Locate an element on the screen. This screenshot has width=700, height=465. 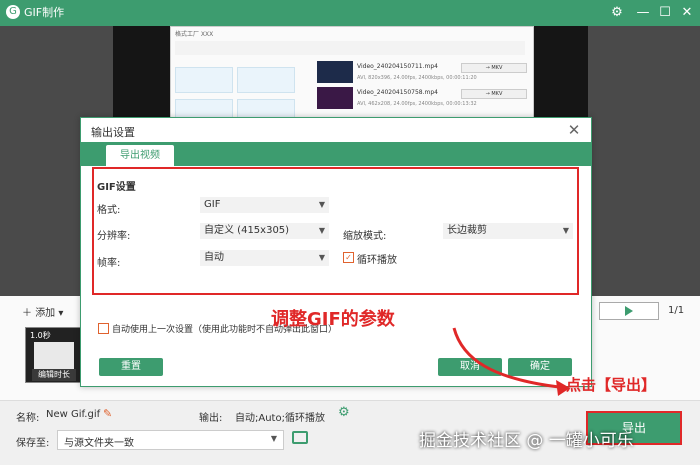
output-settings-gear-icon: ⚙ is located at coordinates (344, 412).